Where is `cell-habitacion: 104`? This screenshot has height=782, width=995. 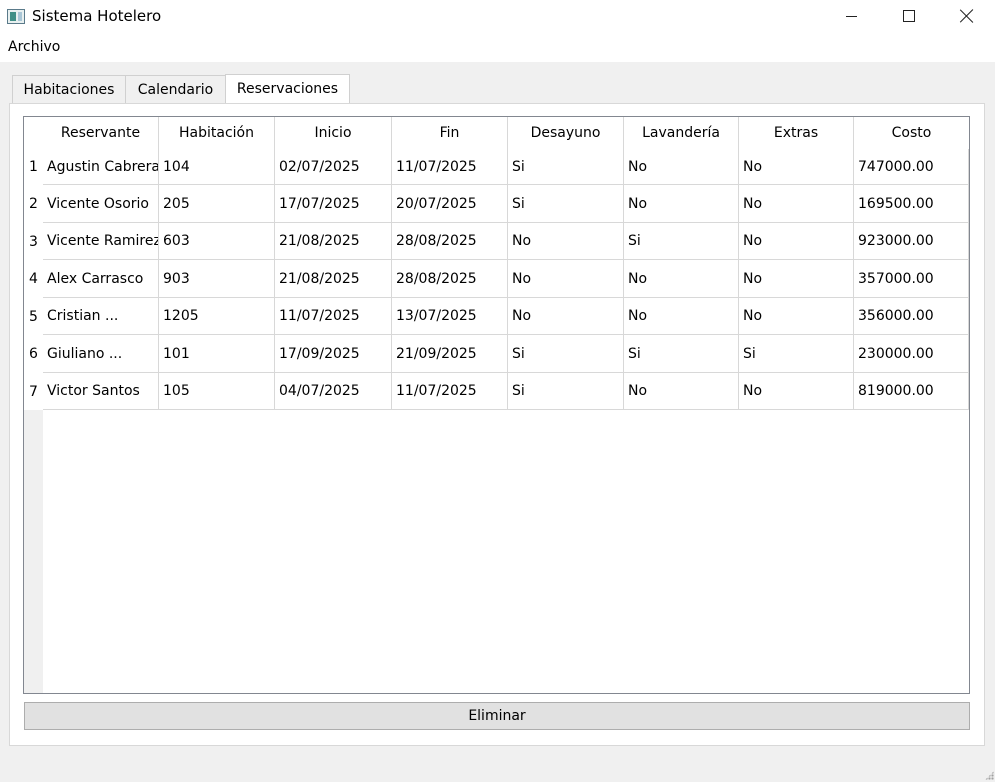
cell-habitacion: 104 is located at coordinates (217, 167).